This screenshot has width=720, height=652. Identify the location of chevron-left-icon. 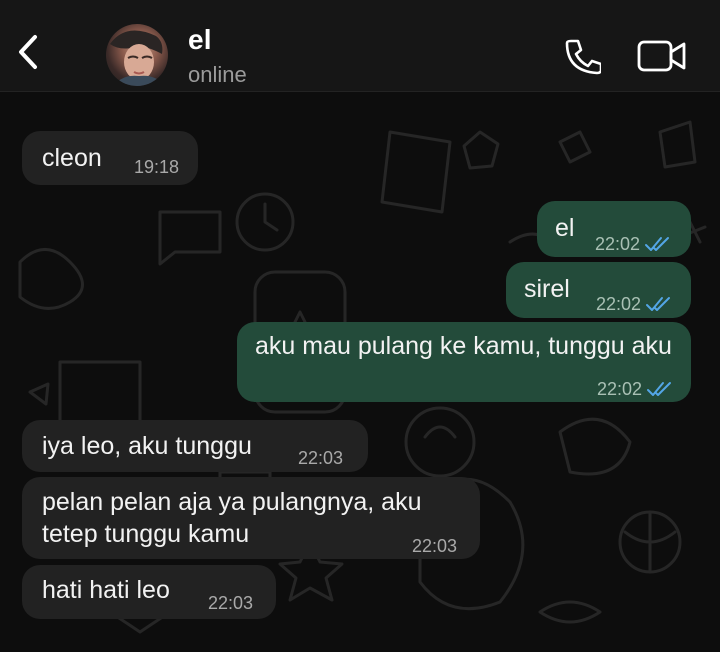
(28, 52).